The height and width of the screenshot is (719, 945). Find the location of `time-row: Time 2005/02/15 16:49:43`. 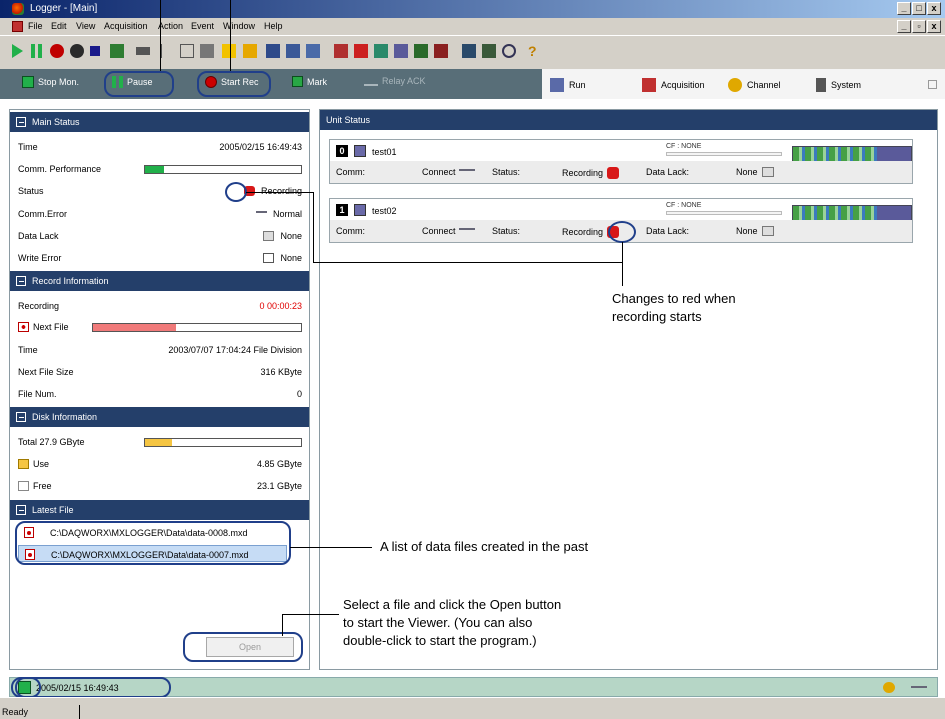

time-row: Time 2005/02/15 16:49:43 is located at coordinates (160, 147).